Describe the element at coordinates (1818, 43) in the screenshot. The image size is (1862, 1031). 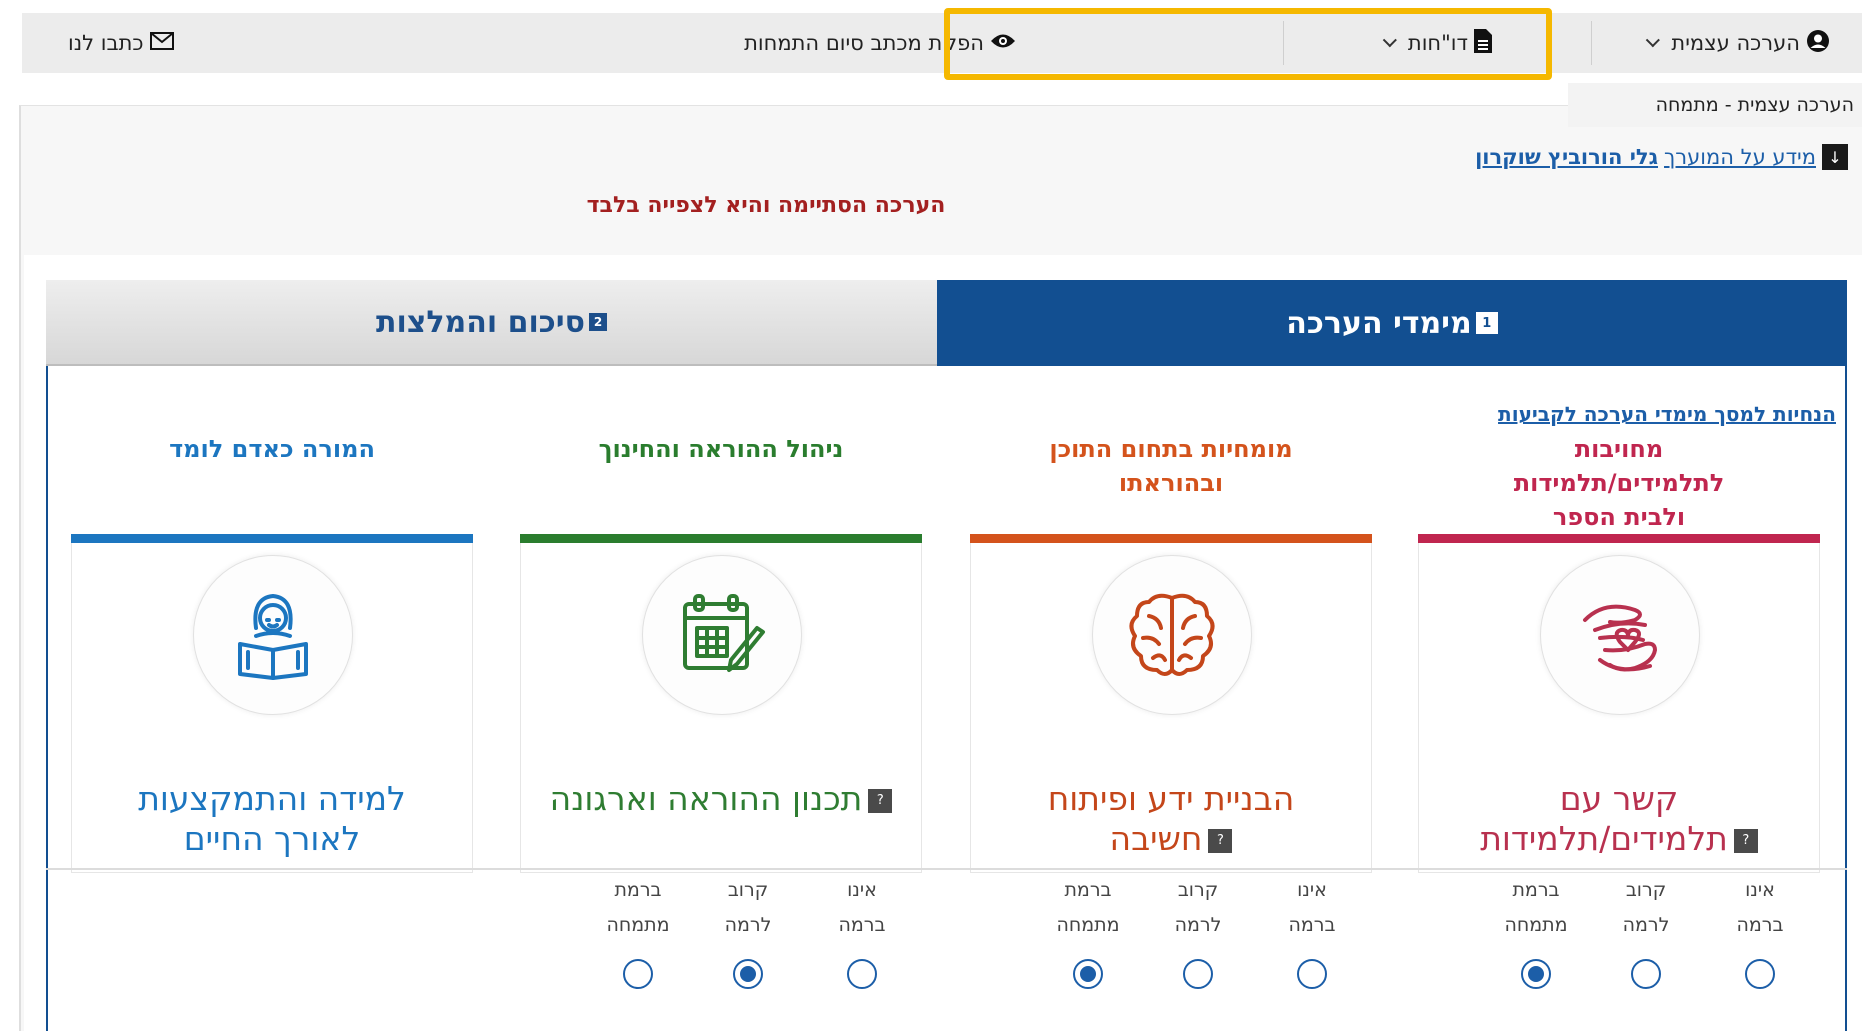
I see `user-circle-icon` at that location.